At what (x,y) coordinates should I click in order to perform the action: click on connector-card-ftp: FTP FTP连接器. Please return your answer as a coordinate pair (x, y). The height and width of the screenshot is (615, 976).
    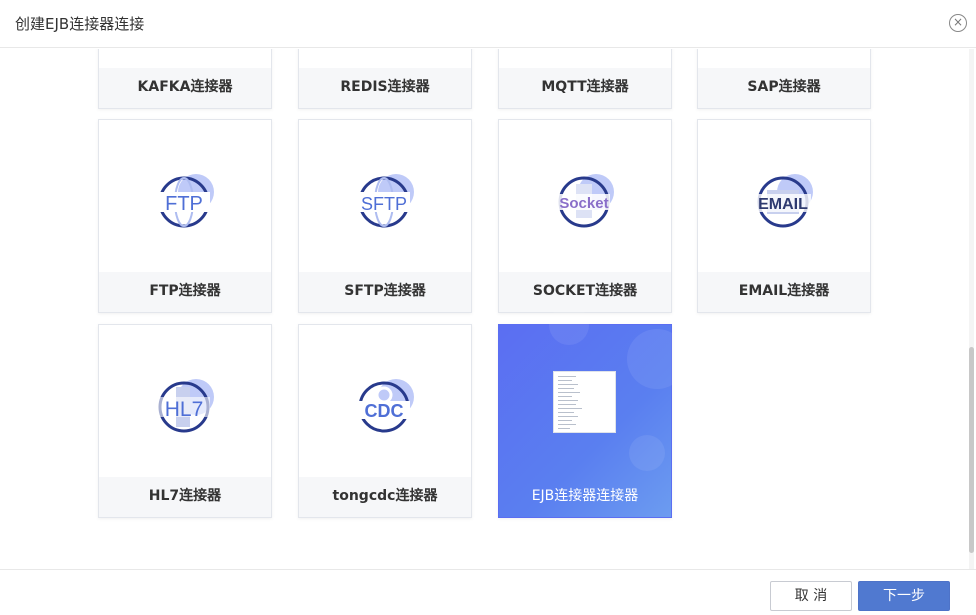
    Looking at the image, I should click on (185, 216).